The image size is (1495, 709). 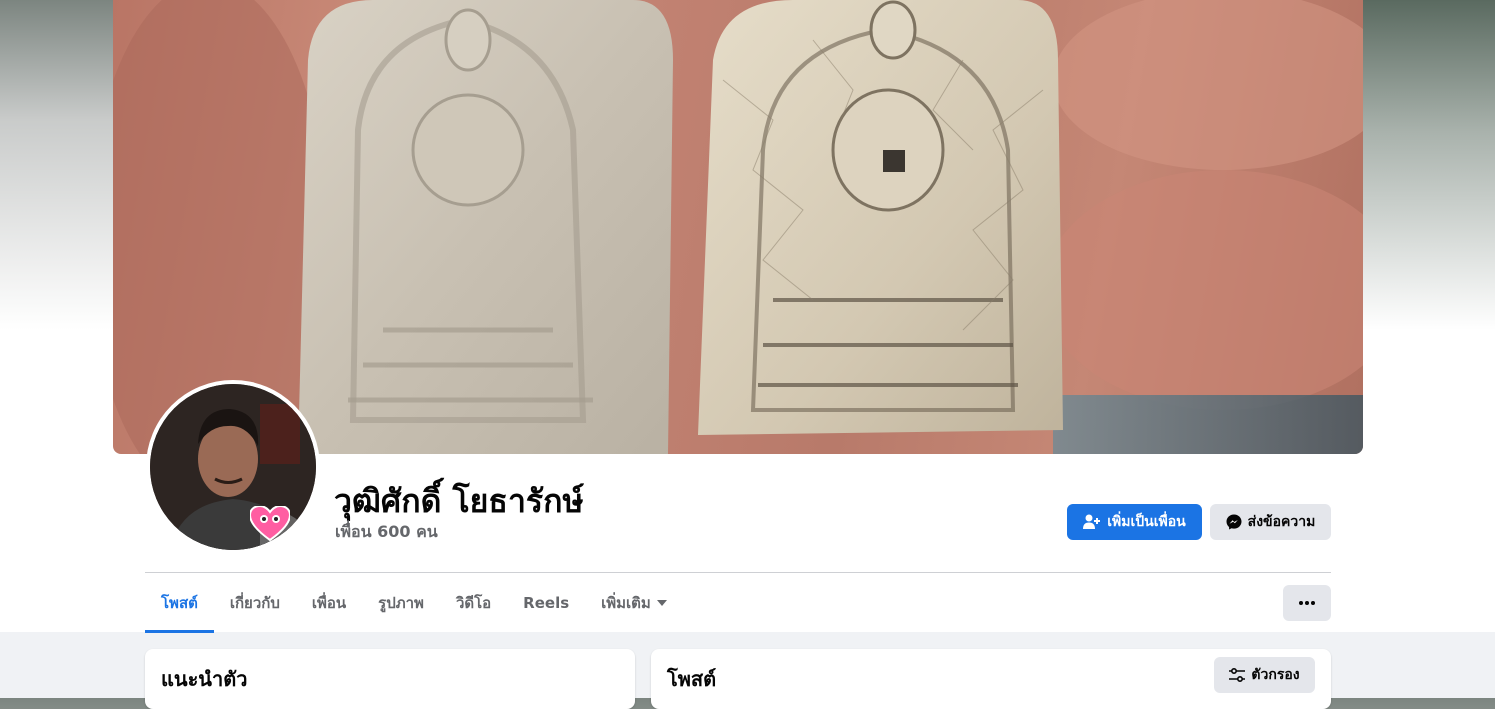 What do you see at coordinates (1237, 675) in the screenshot?
I see `sliders-icon` at bounding box center [1237, 675].